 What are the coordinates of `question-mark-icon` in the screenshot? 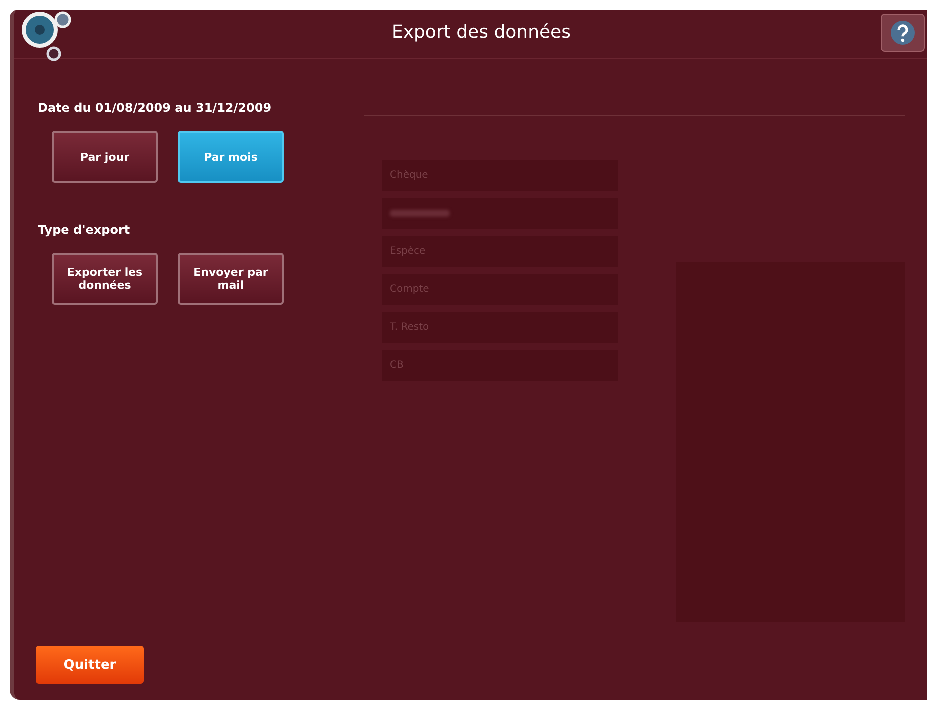 It's located at (903, 33).